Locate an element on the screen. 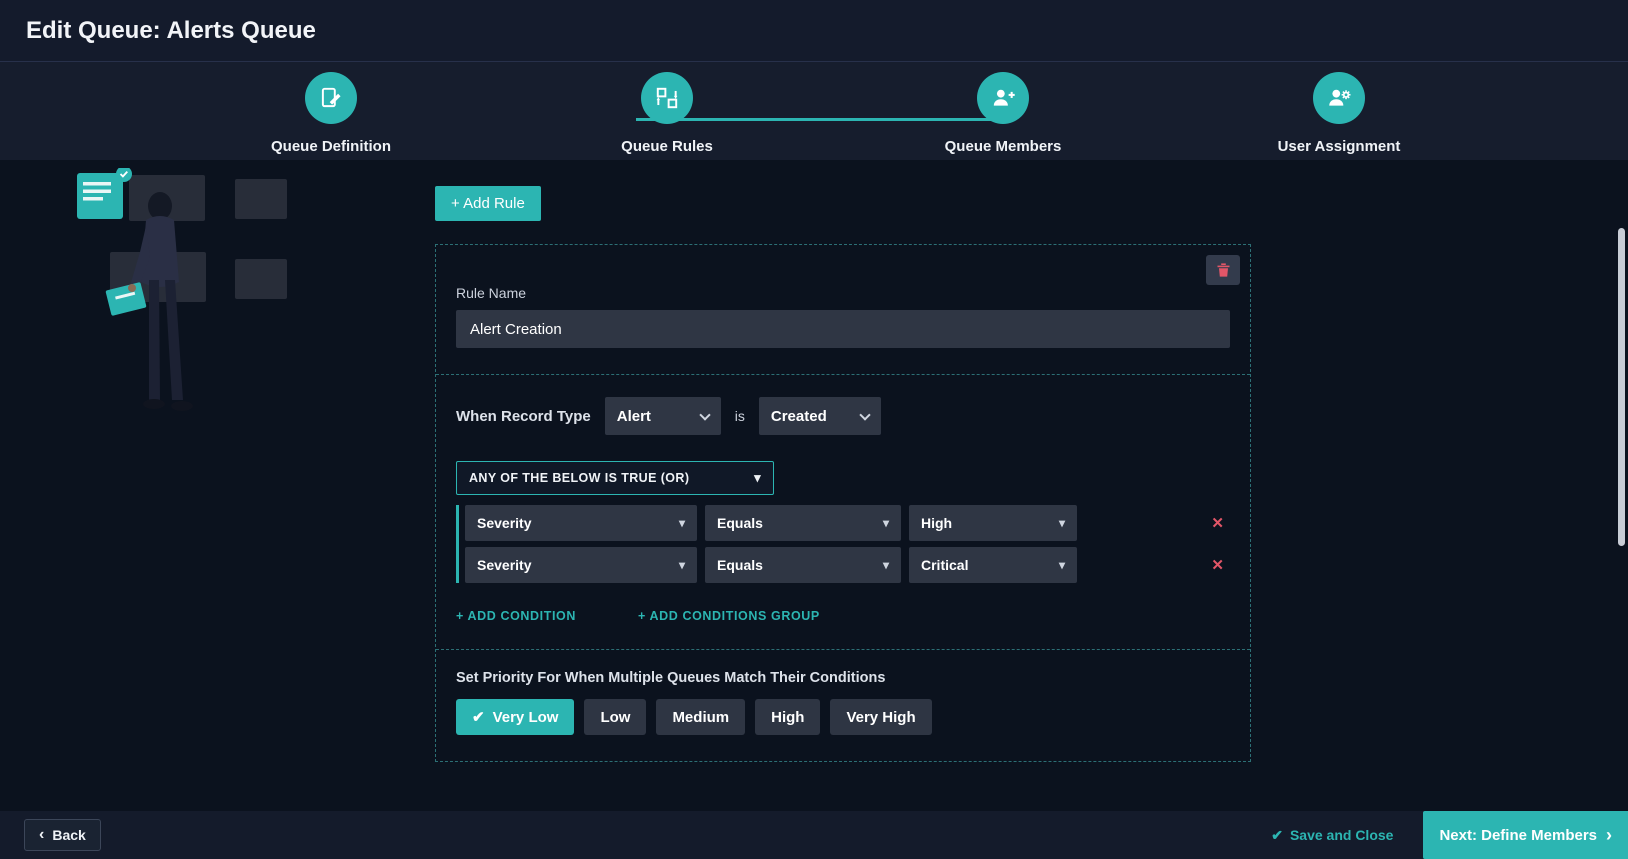 Image resolution: width=1628 pixels, height=859 pixels. delete-rule-button is located at coordinates (1223, 270).